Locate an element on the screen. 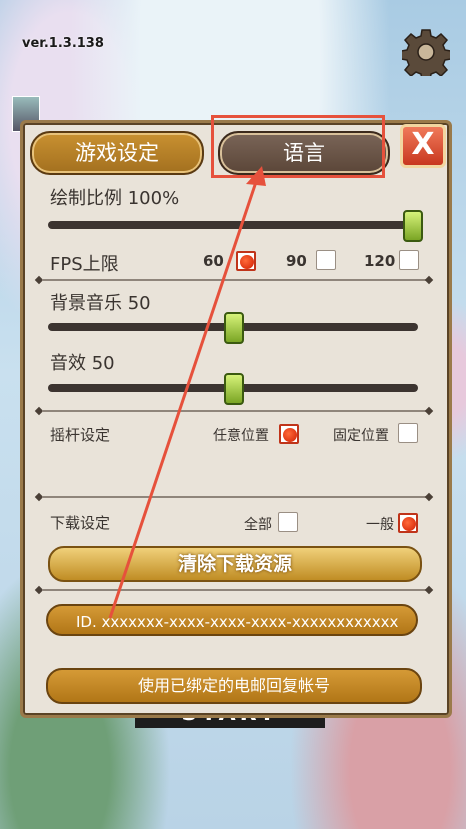 Image resolution: width=466 pixels, height=829 pixels. fps-option-120-label: 120 is located at coordinates (380, 261).